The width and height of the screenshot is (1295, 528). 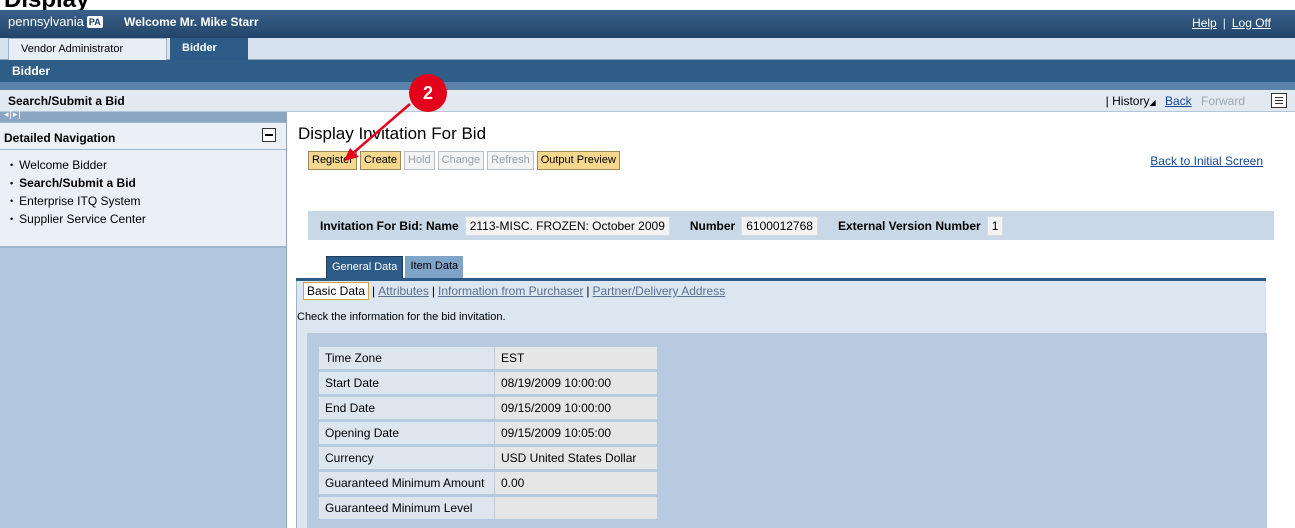 I want to click on ifb-number-value: 6100012768, so click(x=779, y=225).